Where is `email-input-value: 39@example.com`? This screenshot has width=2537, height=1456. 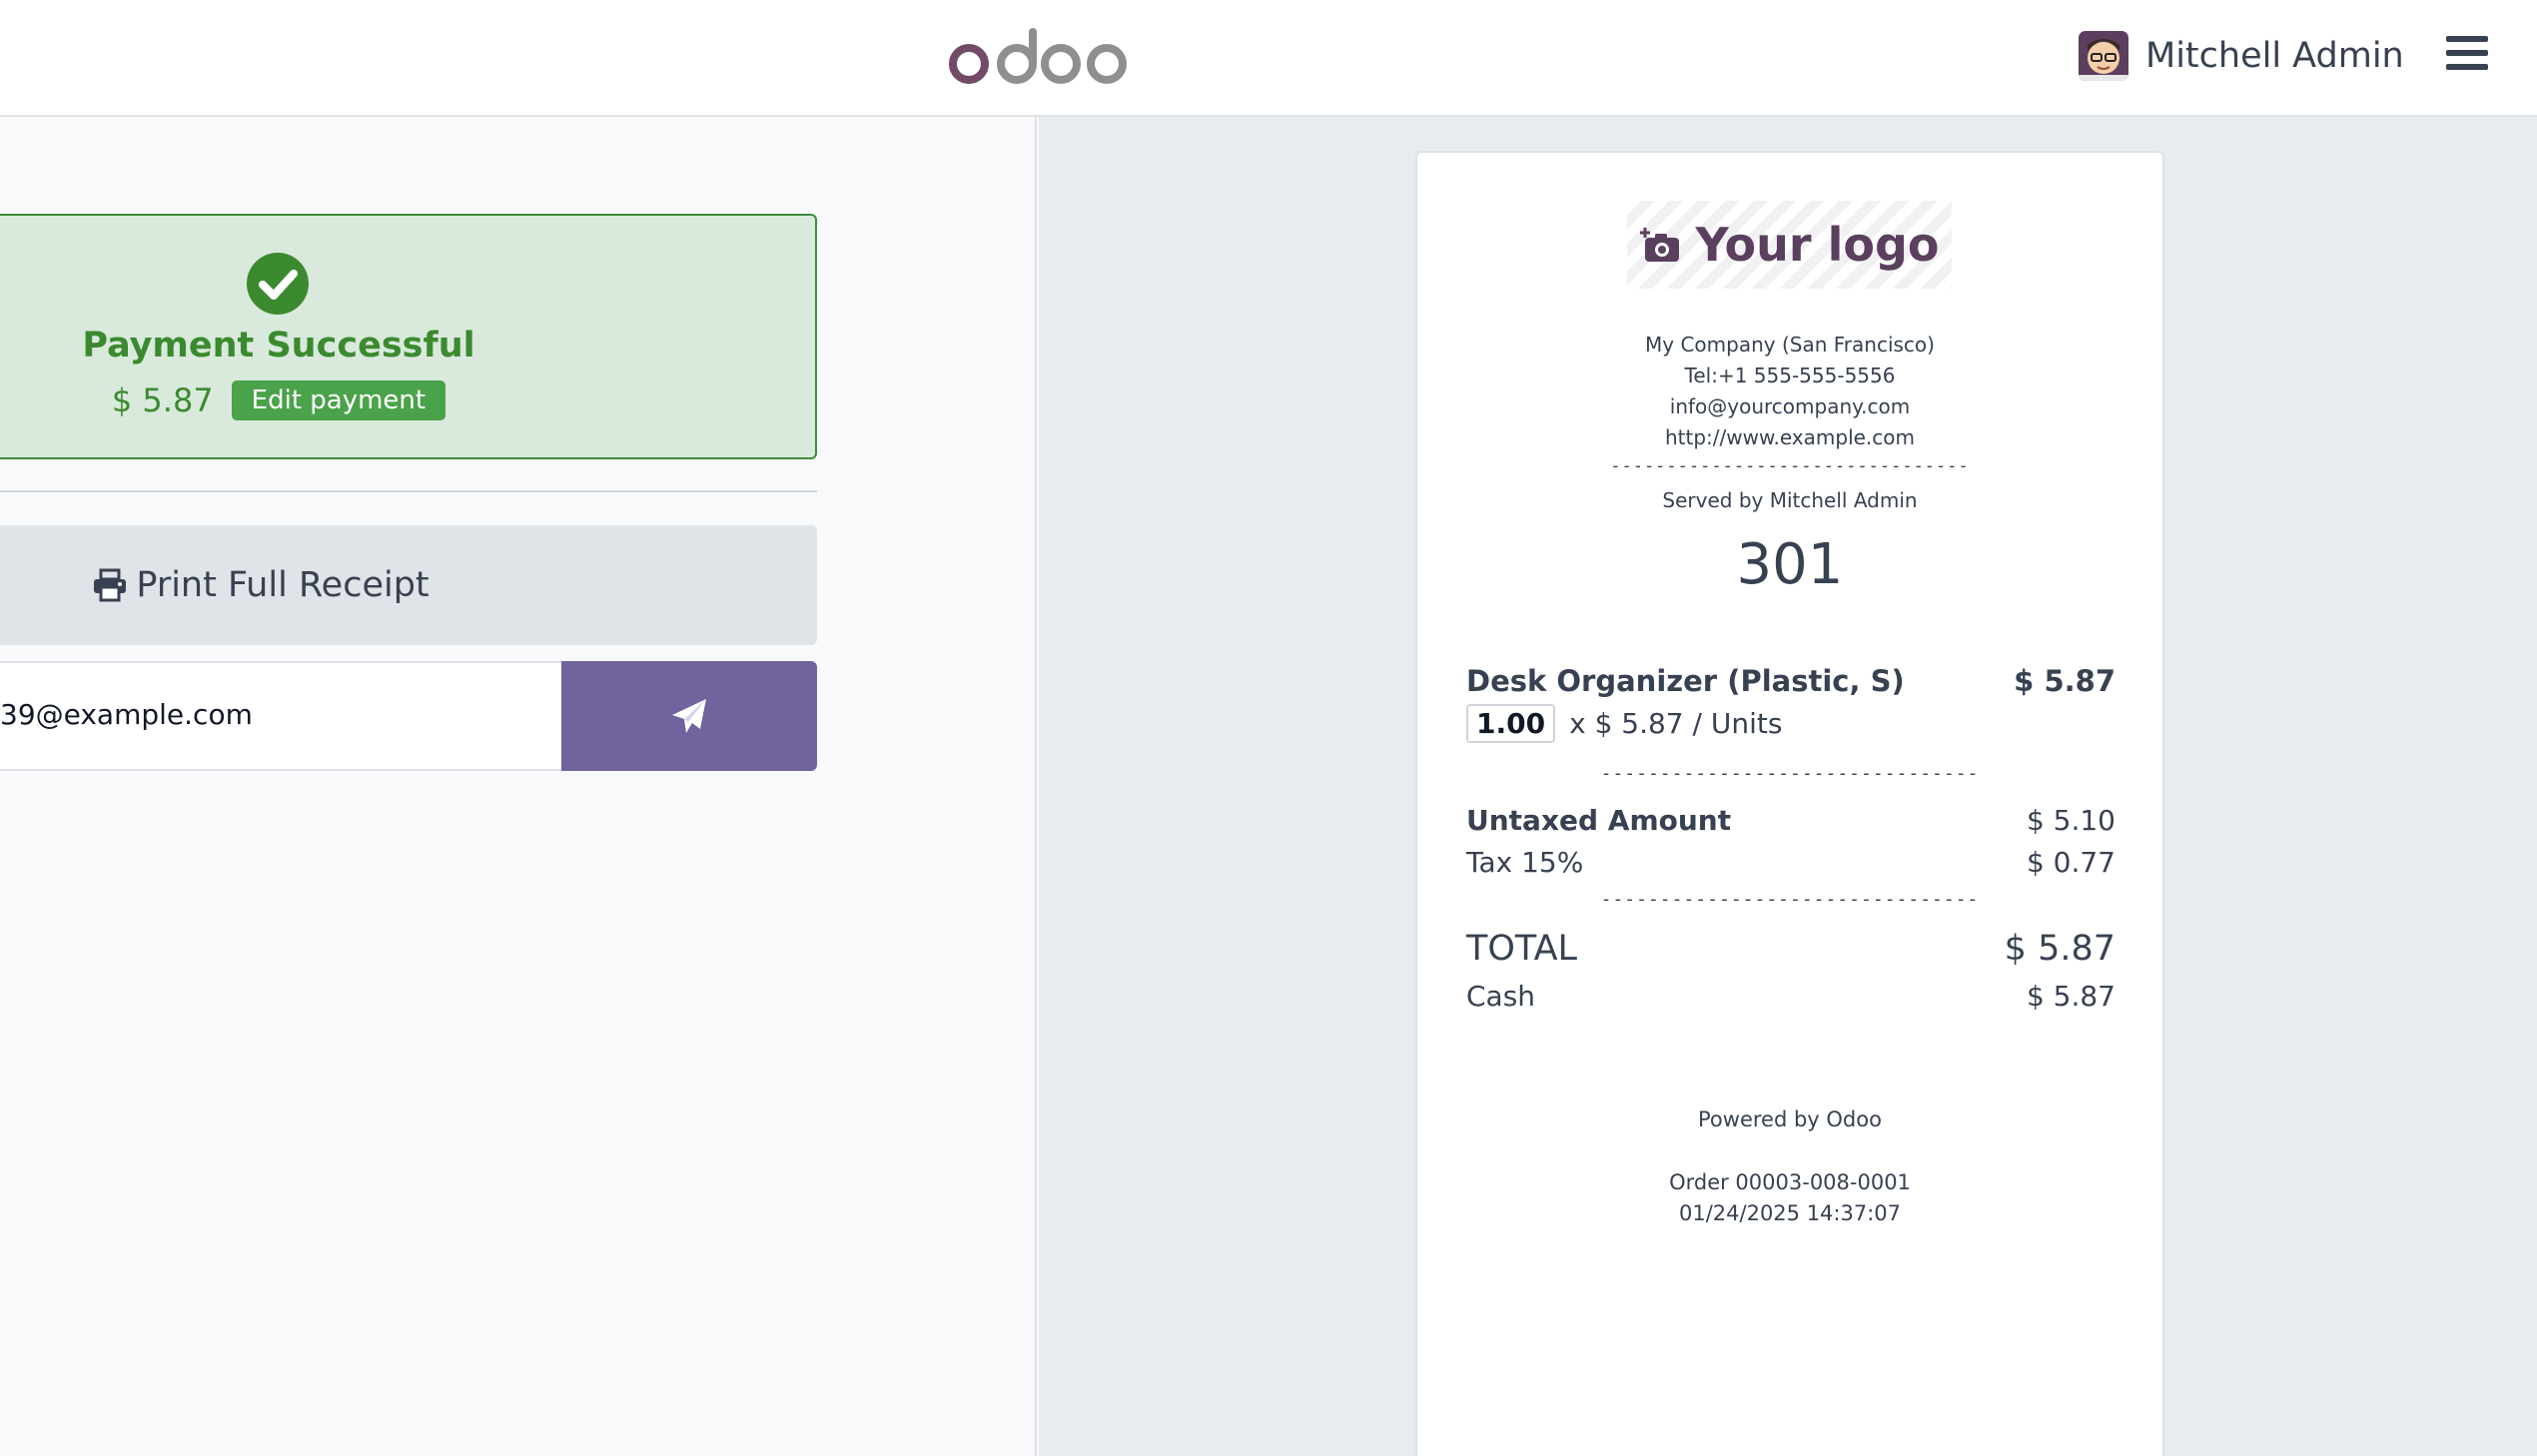
email-input-value: 39@example.com is located at coordinates (126, 715).